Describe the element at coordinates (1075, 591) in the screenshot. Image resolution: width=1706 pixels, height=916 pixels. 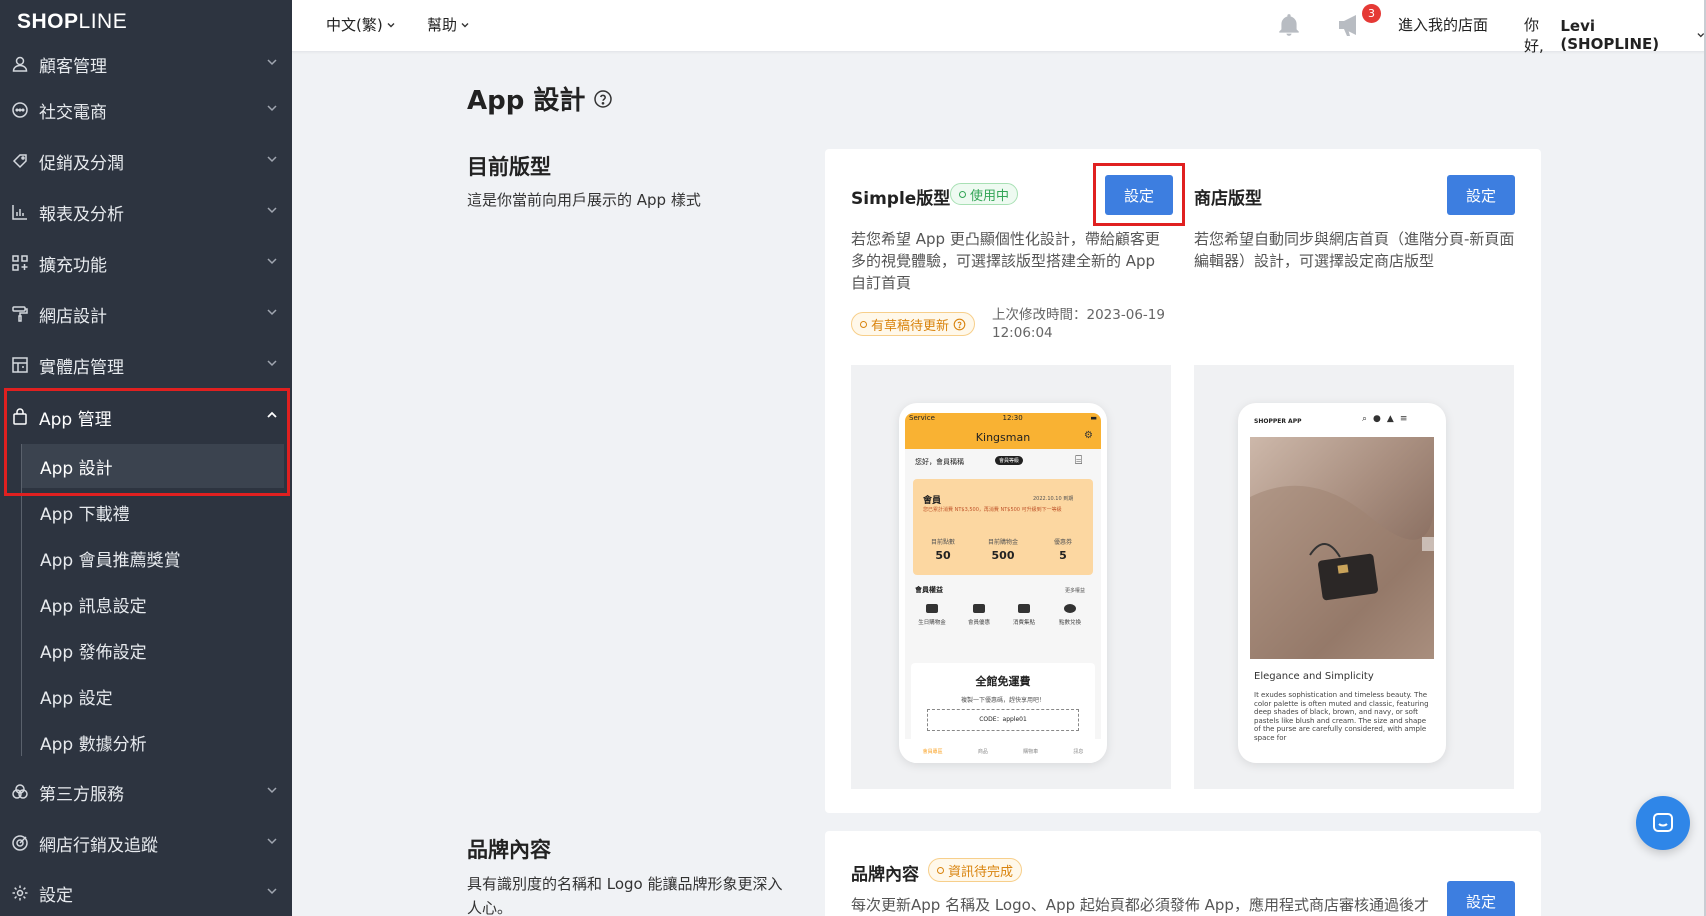
I see `benefits-more-link: 更多權益` at that location.